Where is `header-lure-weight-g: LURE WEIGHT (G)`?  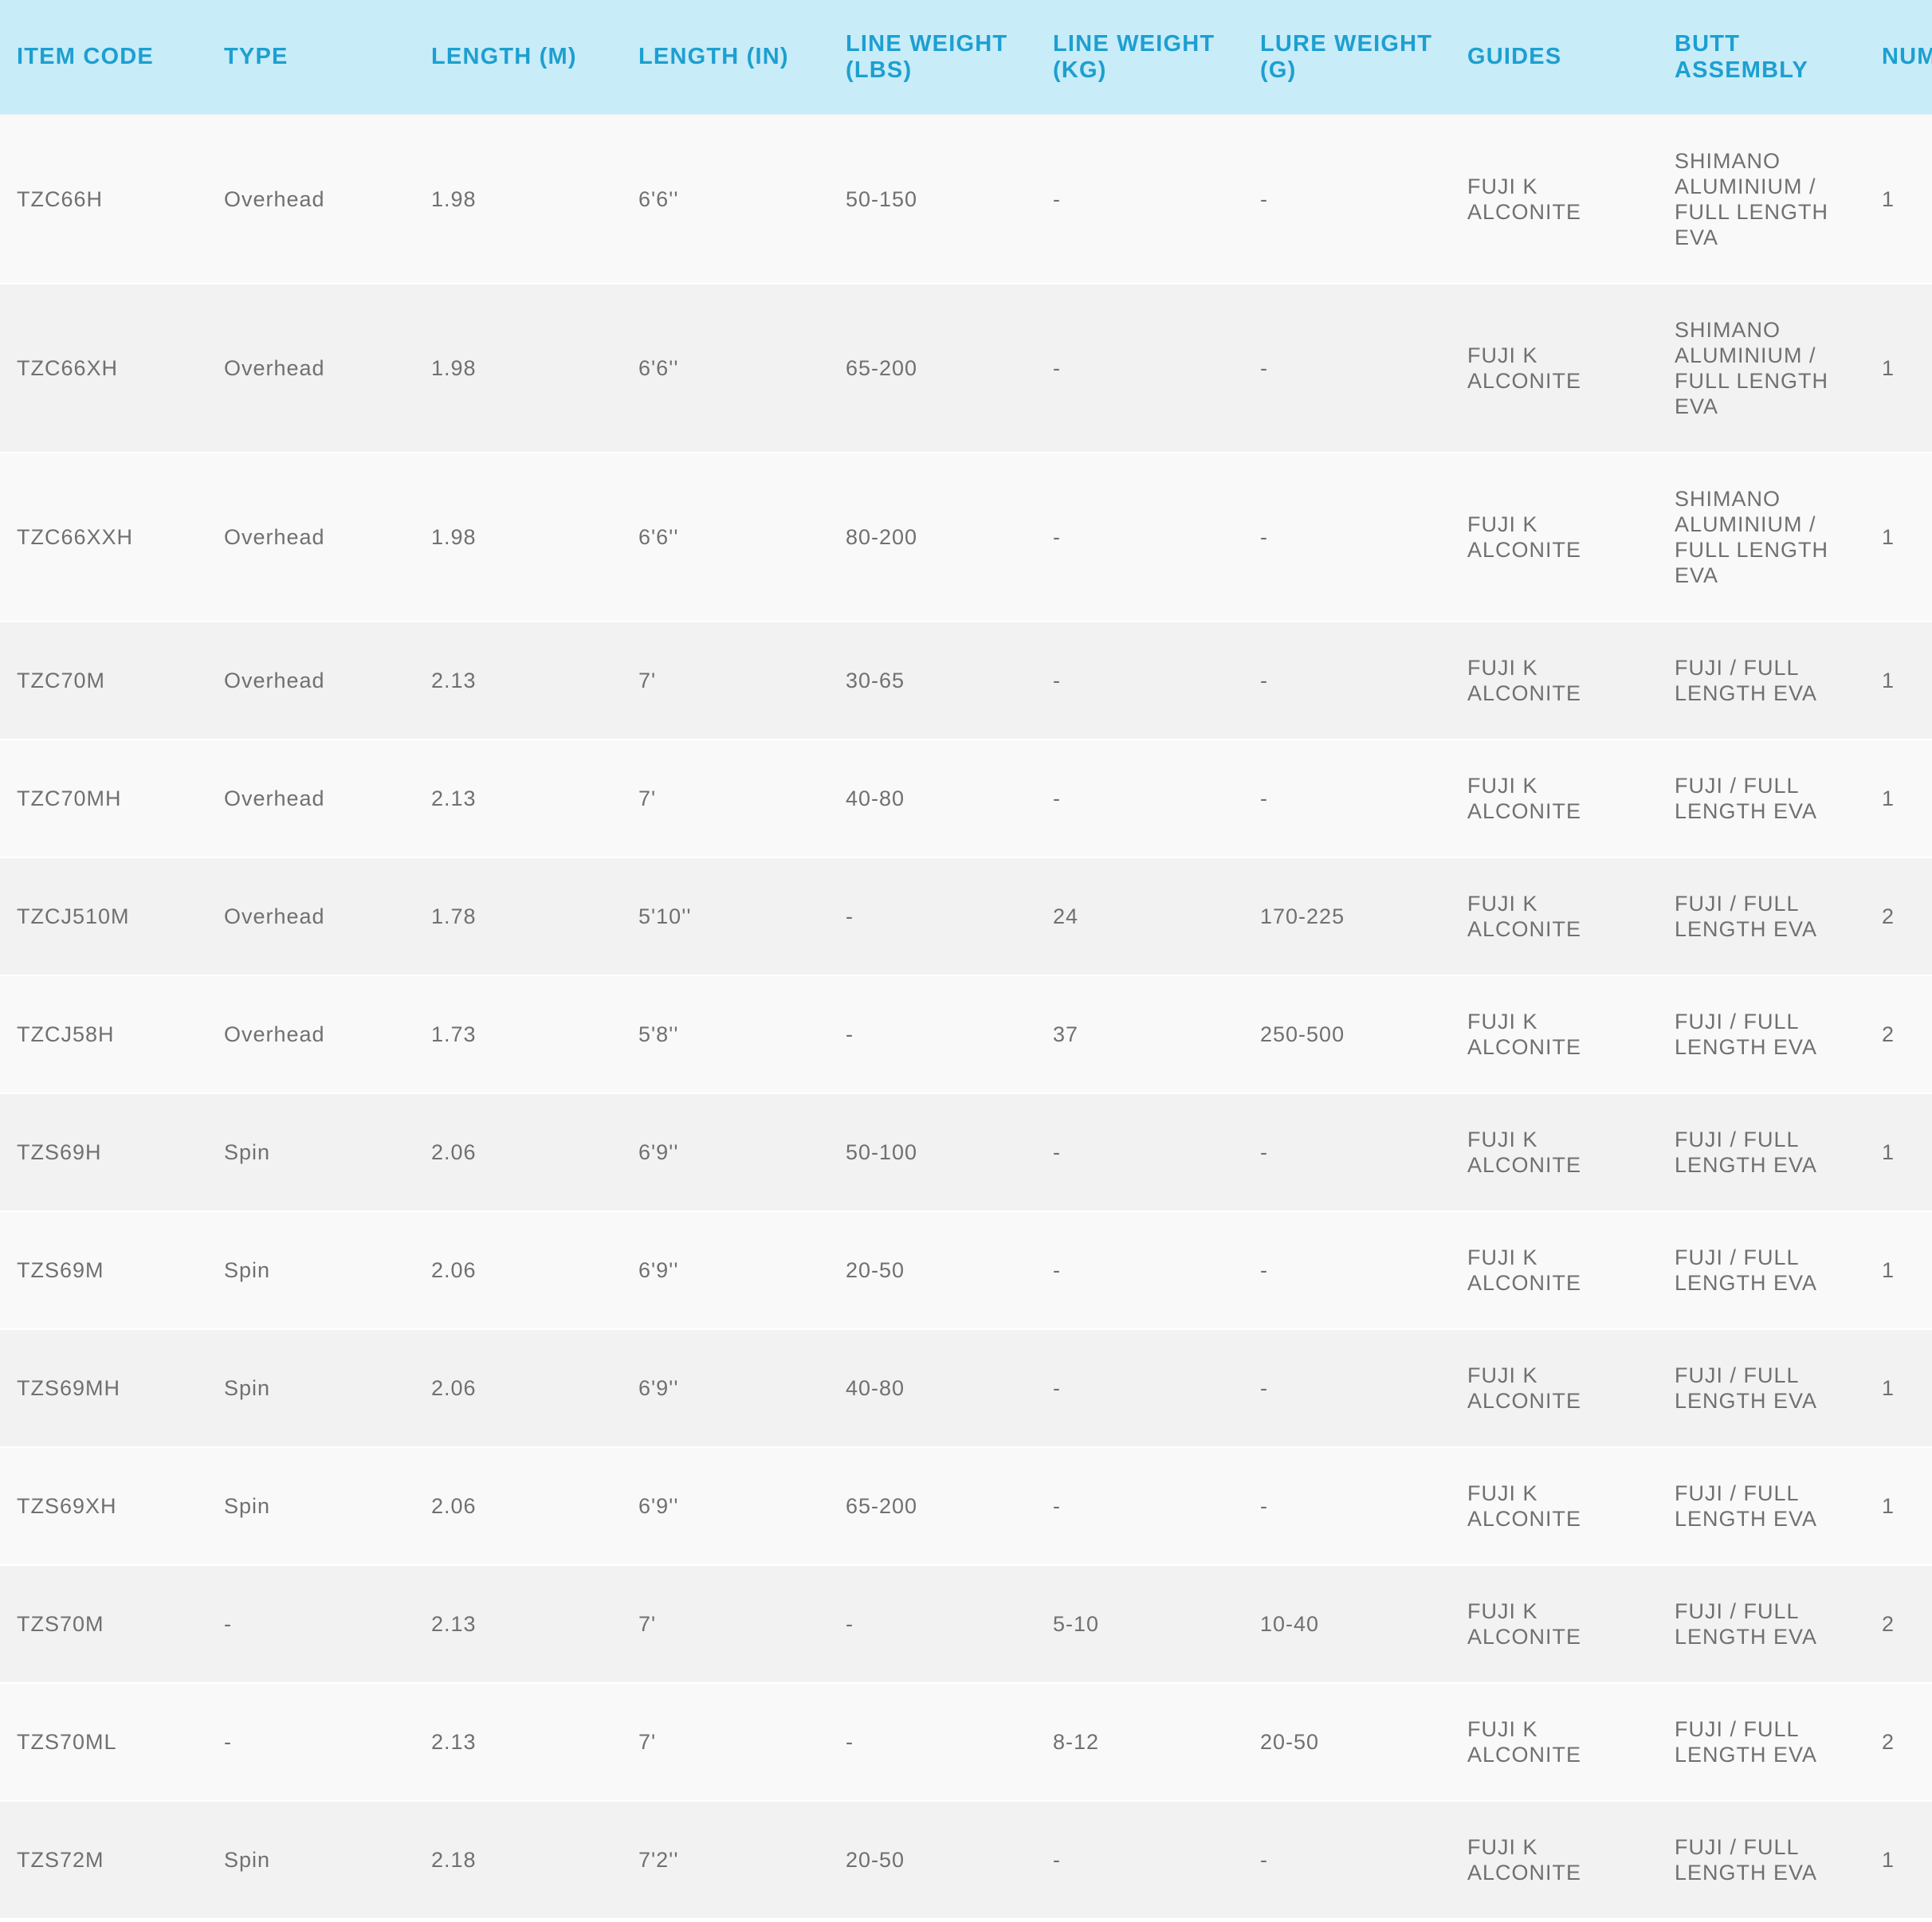
header-lure-weight-g: LURE WEIGHT (G) is located at coordinates (1347, 58).